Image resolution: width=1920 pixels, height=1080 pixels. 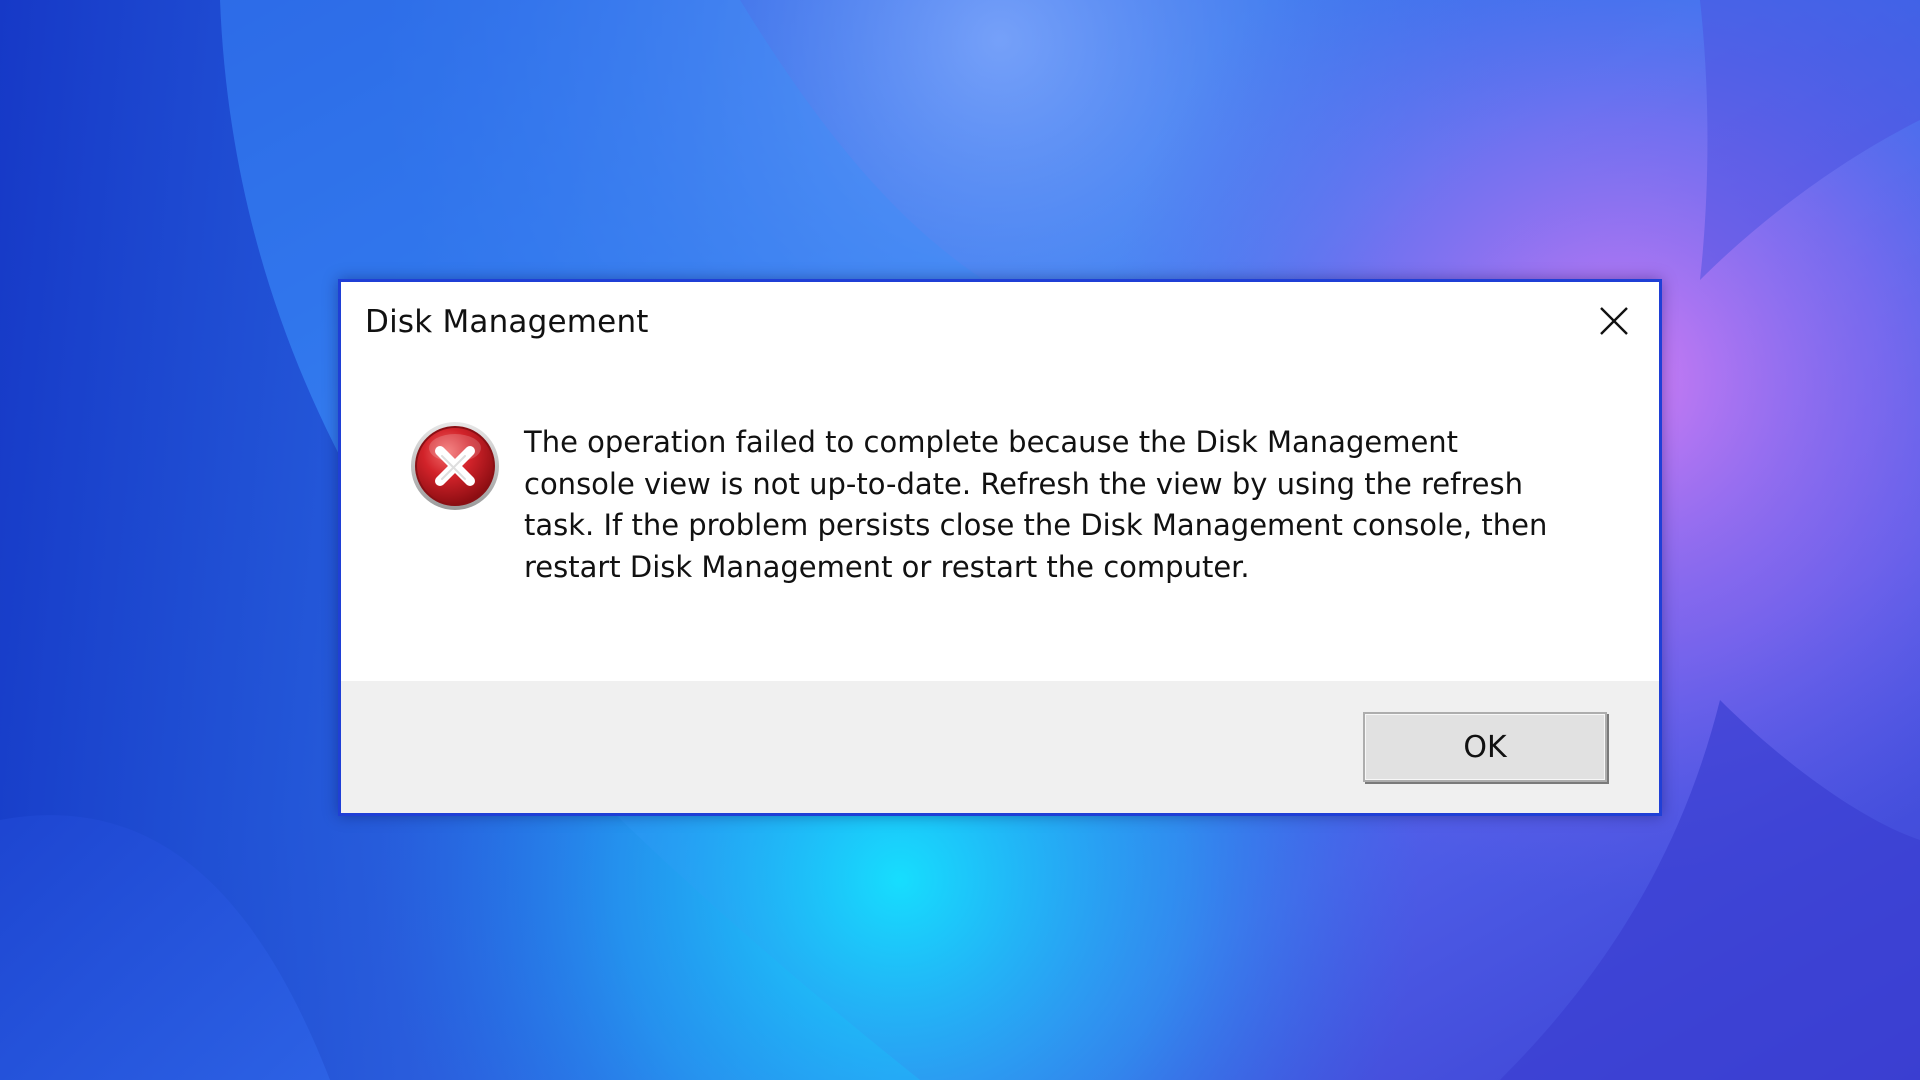 What do you see at coordinates (507, 322) in the screenshot?
I see `dialog-title: Disk Management` at bounding box center [507, 322].